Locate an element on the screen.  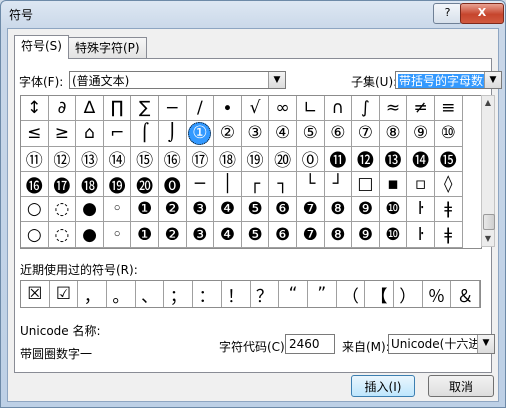
symbol-cell: ≠ is located at coordinates (421, 109).